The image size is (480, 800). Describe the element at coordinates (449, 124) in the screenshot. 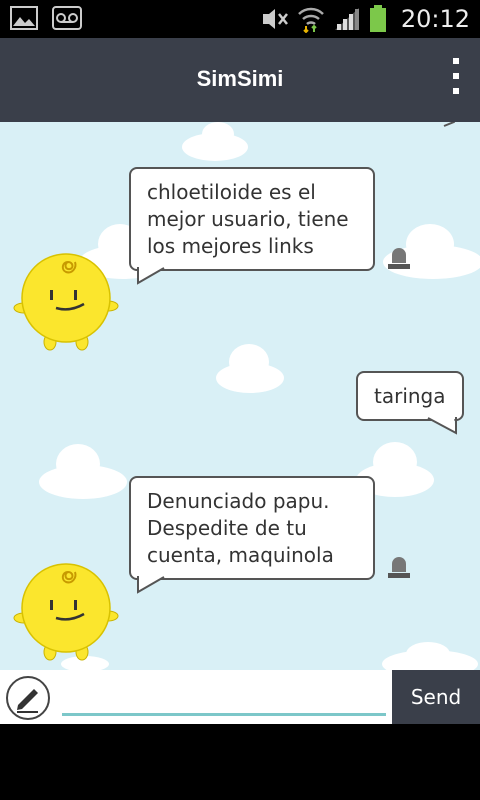

I see `bubble-tail-partial` at that location.